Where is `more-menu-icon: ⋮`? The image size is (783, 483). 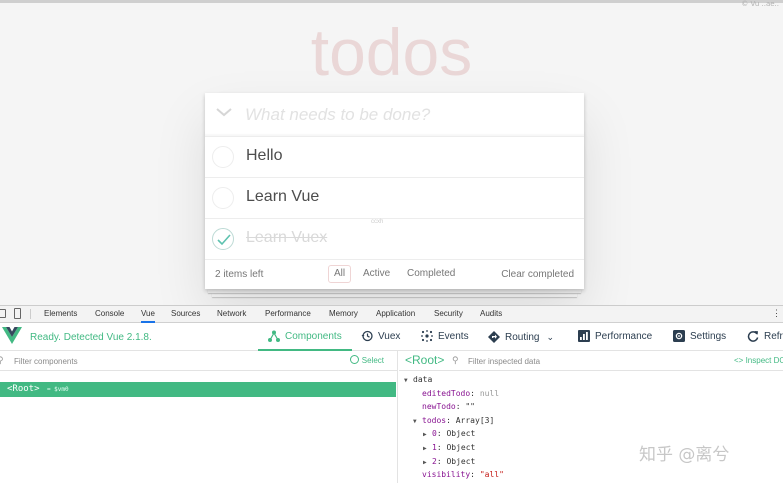 more-menu-icon: ⋮ is located at coordinates (776, 313).